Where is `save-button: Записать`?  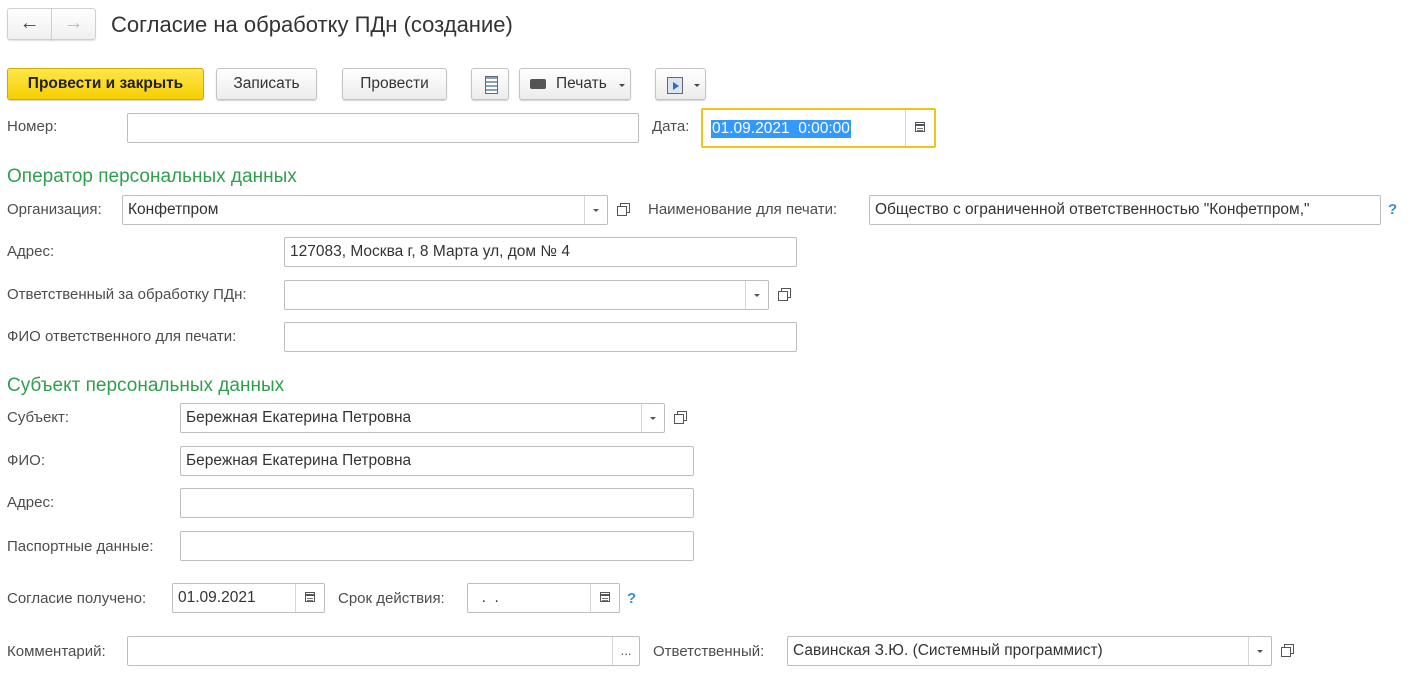 save-button: Записать is located at coordinates (266, 84).